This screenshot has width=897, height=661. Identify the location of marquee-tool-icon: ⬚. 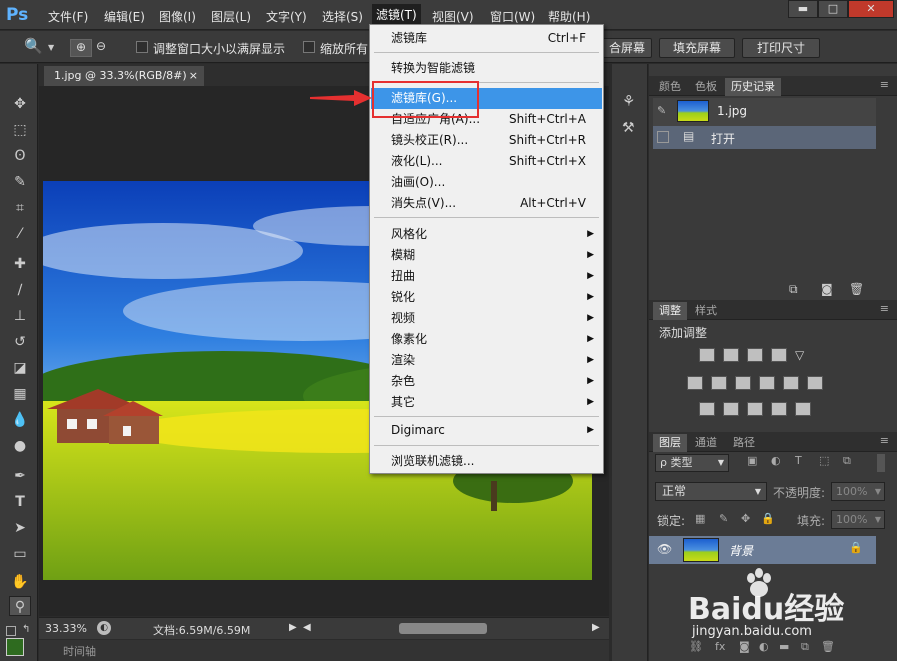
(20, 130).